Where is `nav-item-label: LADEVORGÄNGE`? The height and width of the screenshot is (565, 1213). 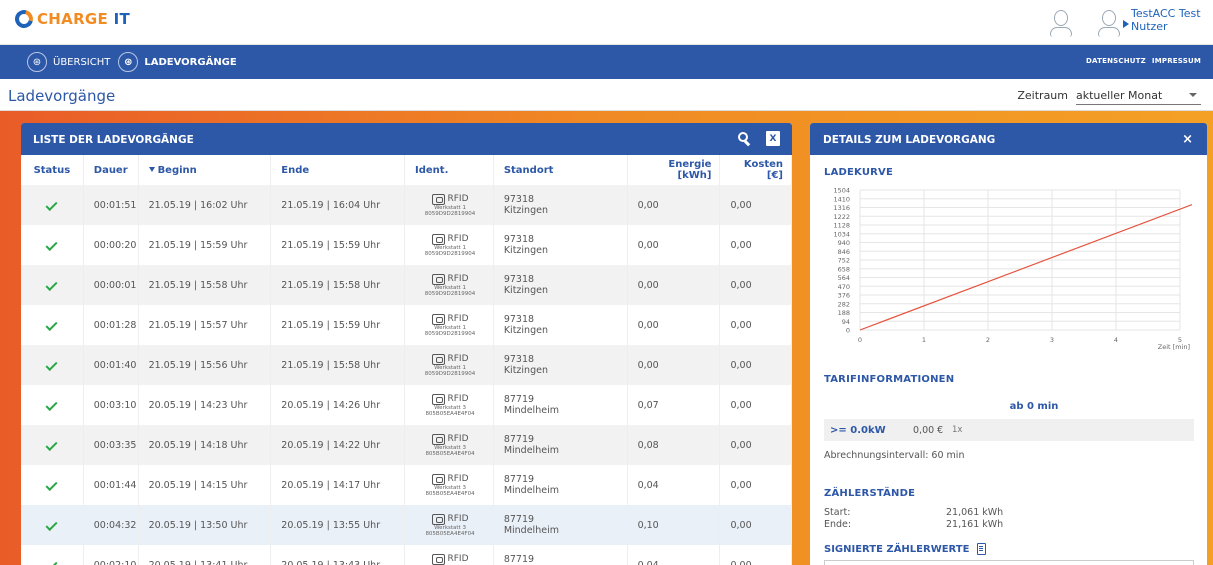 nav-item-label: LADEVORGÄNGE is located at coordinates (190, 62).